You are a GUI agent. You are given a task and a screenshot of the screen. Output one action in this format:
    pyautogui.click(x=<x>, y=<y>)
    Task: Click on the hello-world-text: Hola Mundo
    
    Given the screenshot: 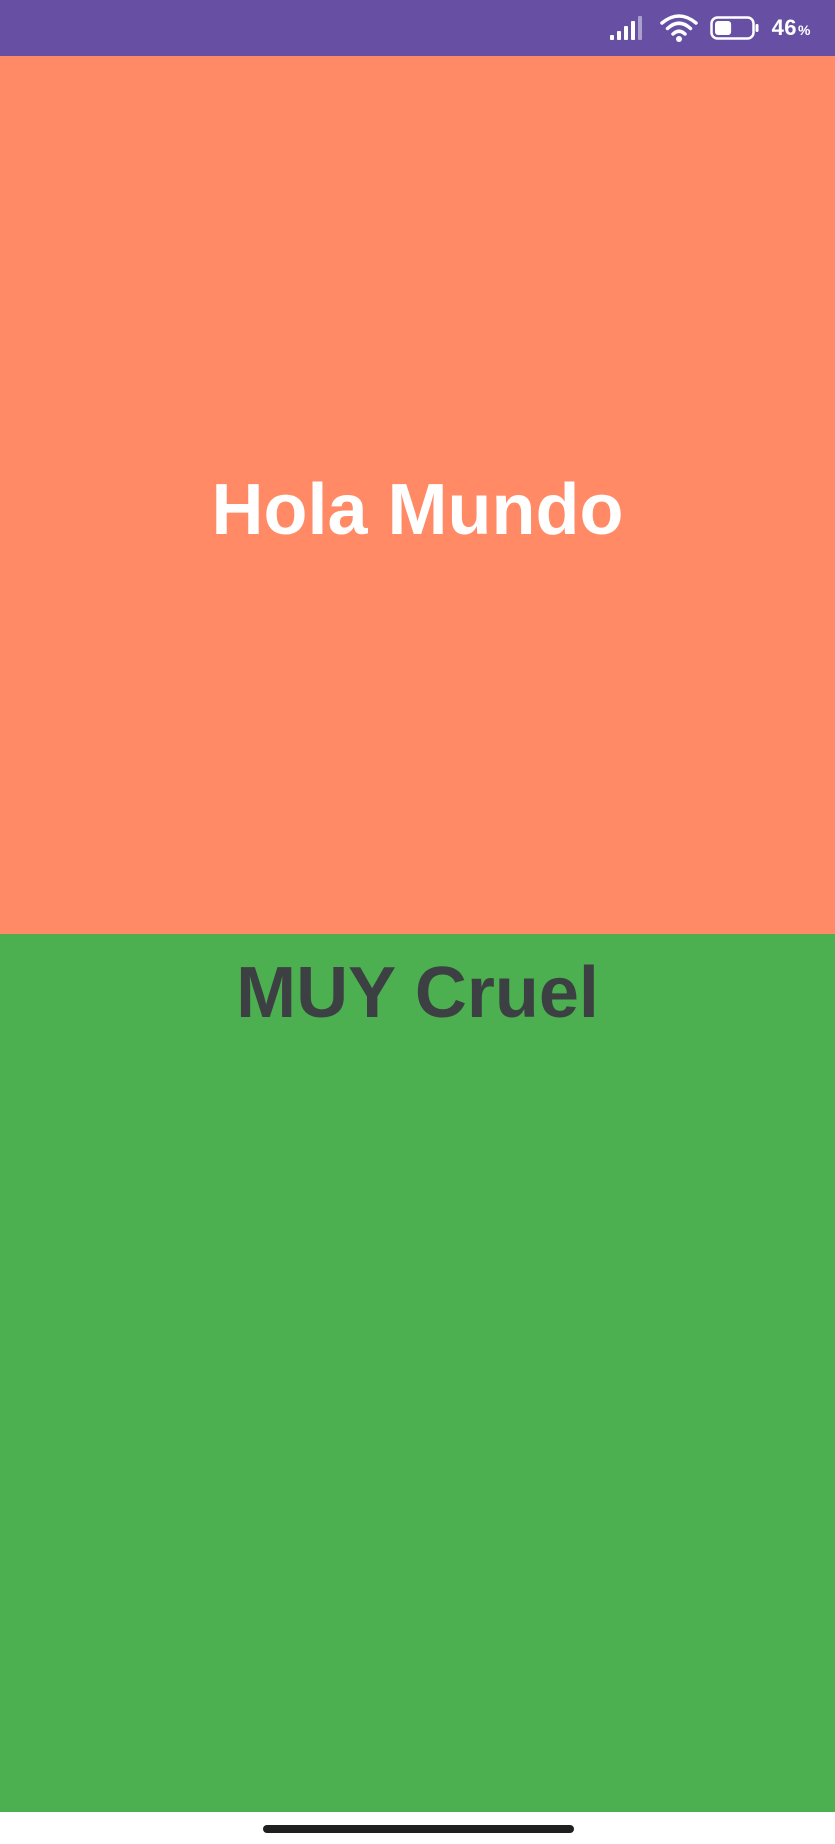 What is the action you would take?
    pyautogui.click(x=417, y=510)
    